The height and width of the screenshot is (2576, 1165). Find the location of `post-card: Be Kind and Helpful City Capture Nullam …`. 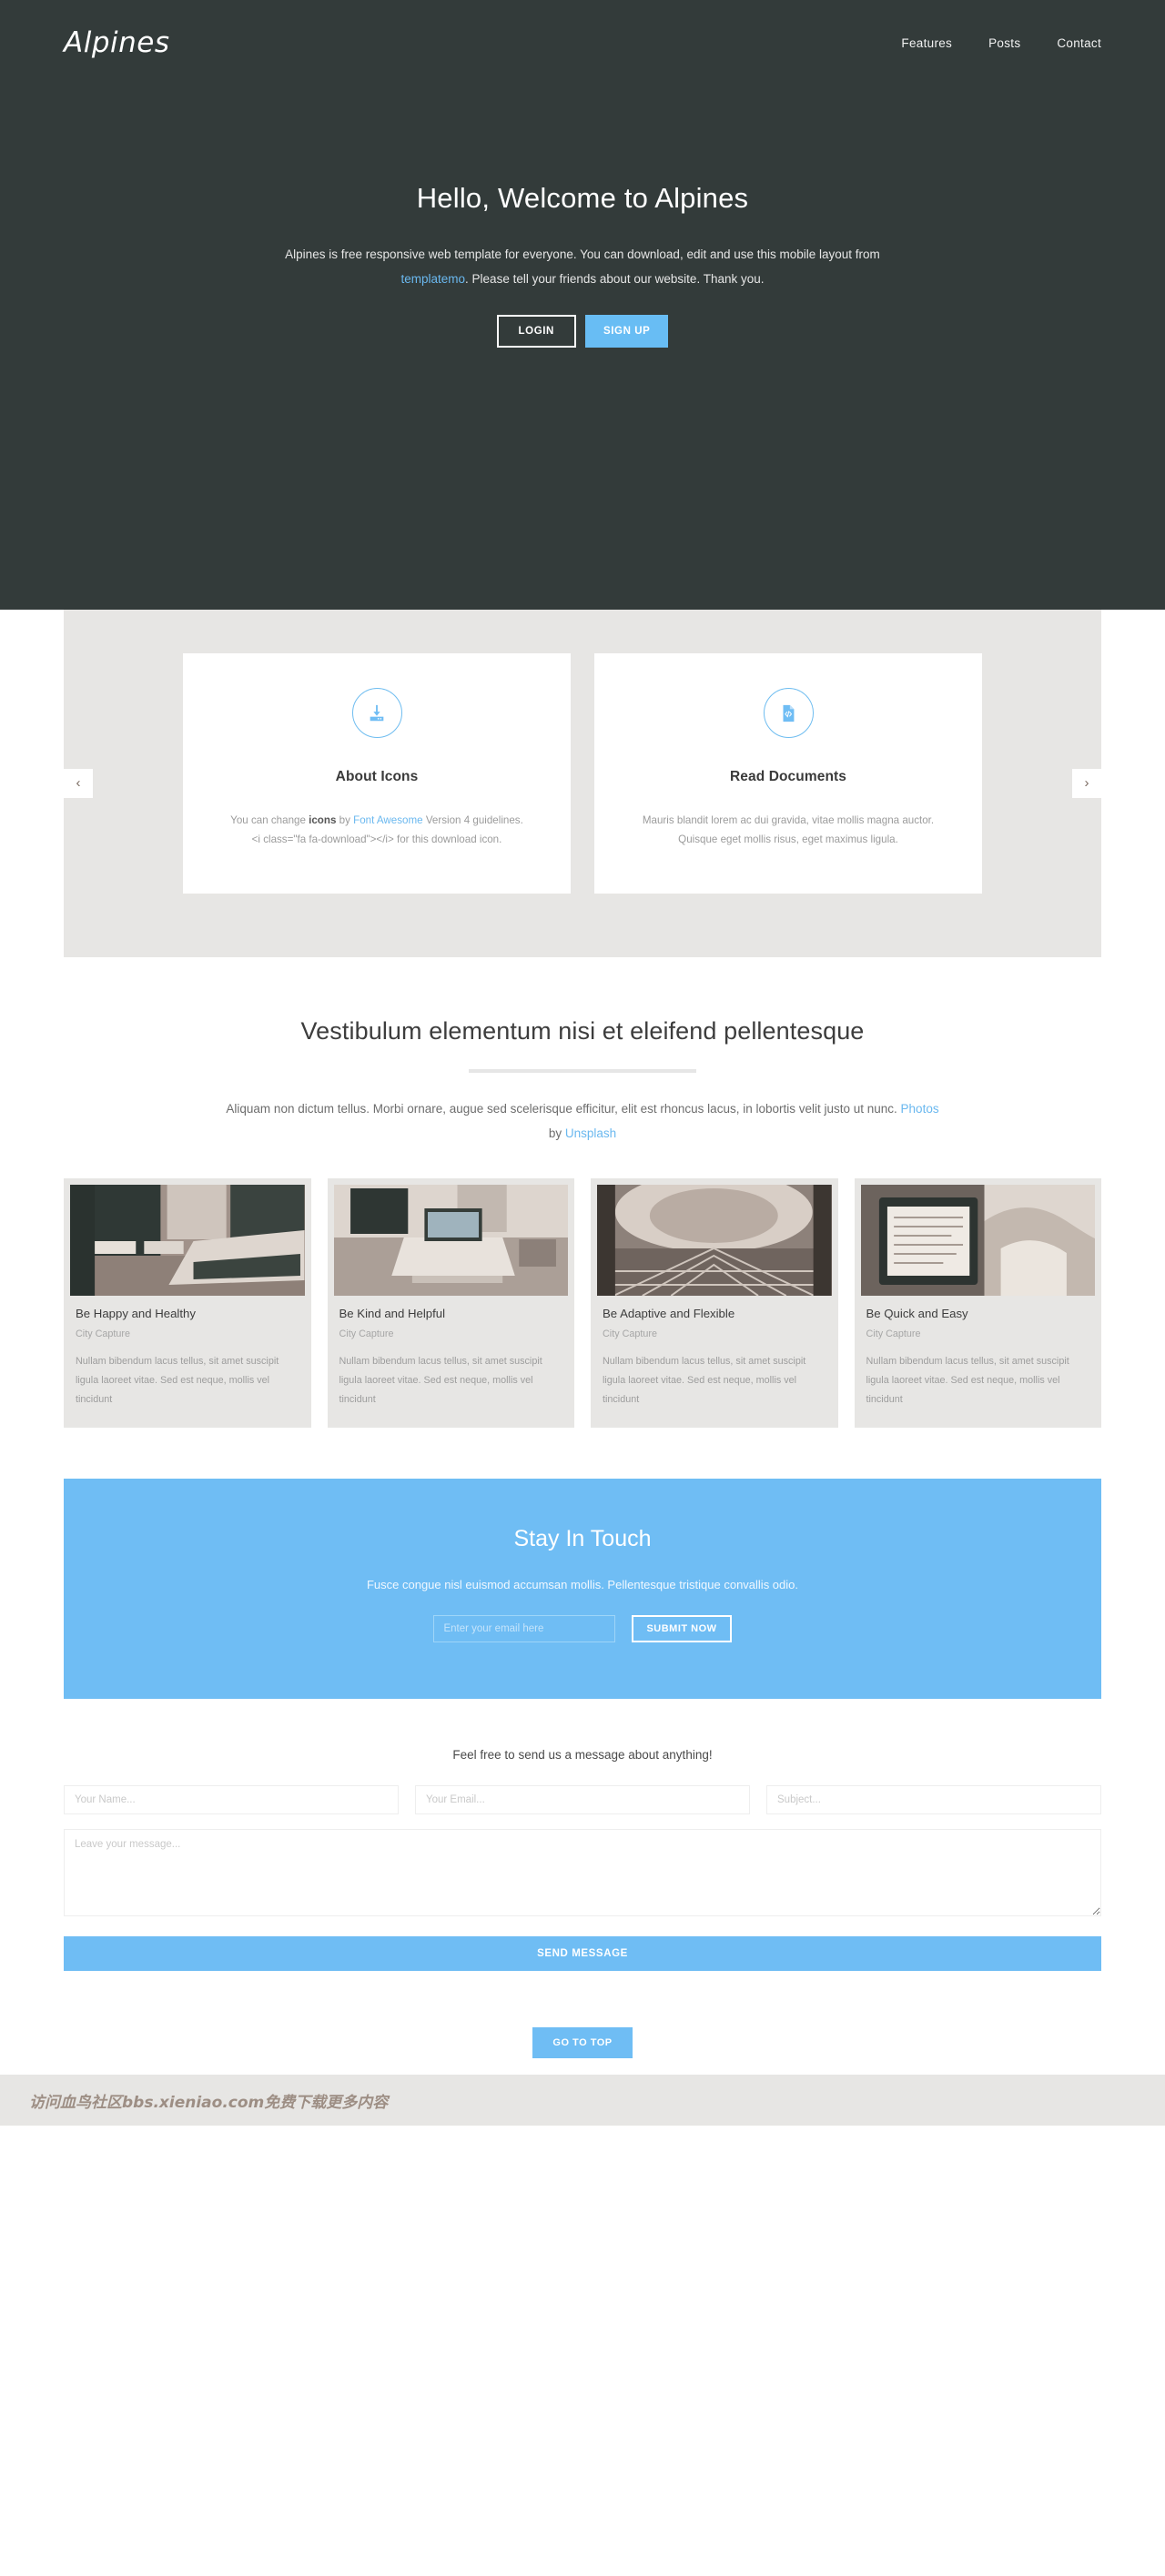

post-card: Be Kind and Helpful City Capture Nullam … is located at coordinates (450, 1303).